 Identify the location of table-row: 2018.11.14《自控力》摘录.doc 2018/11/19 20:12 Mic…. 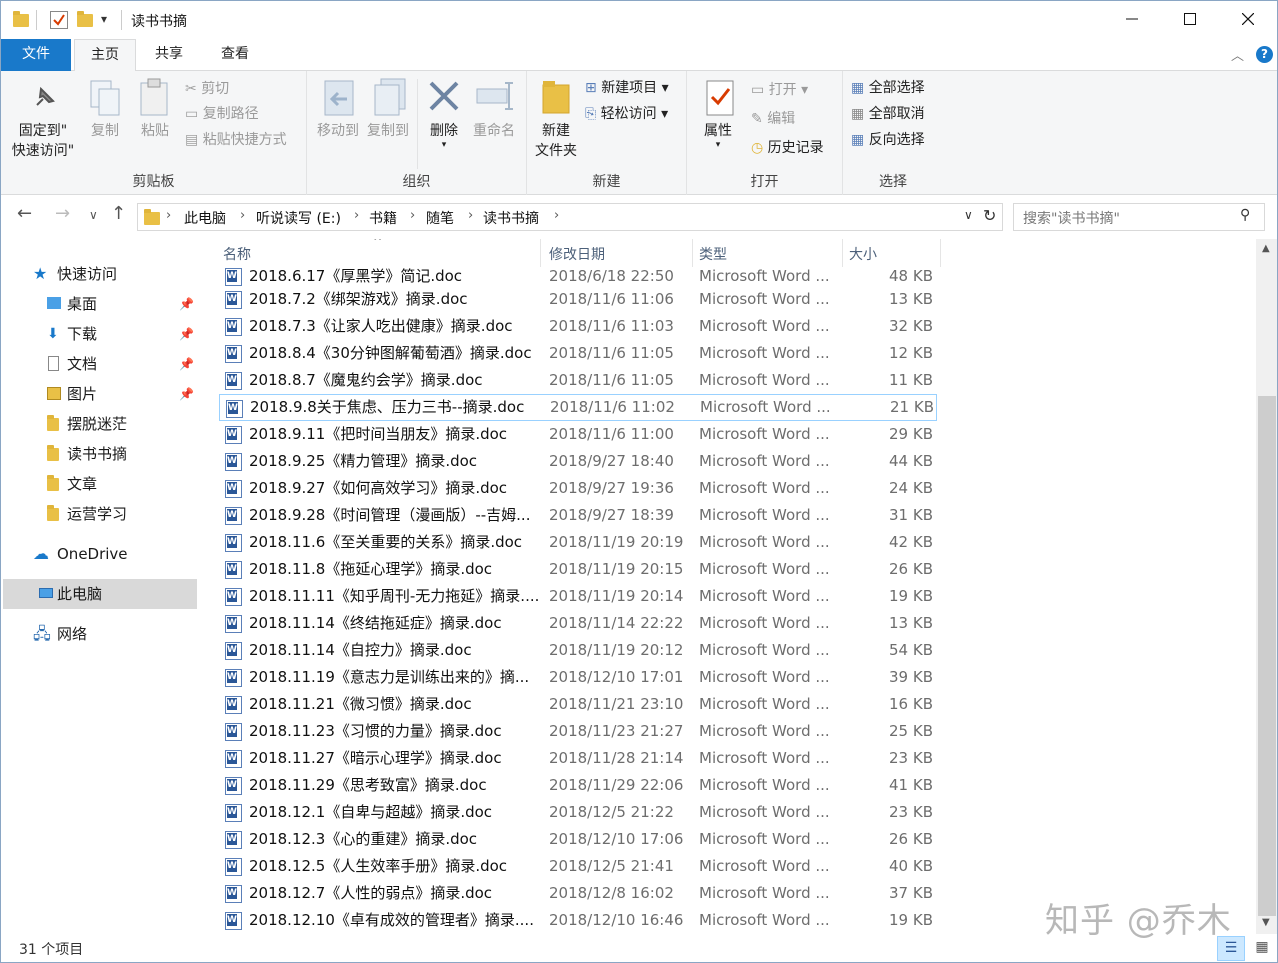
(578, 650).